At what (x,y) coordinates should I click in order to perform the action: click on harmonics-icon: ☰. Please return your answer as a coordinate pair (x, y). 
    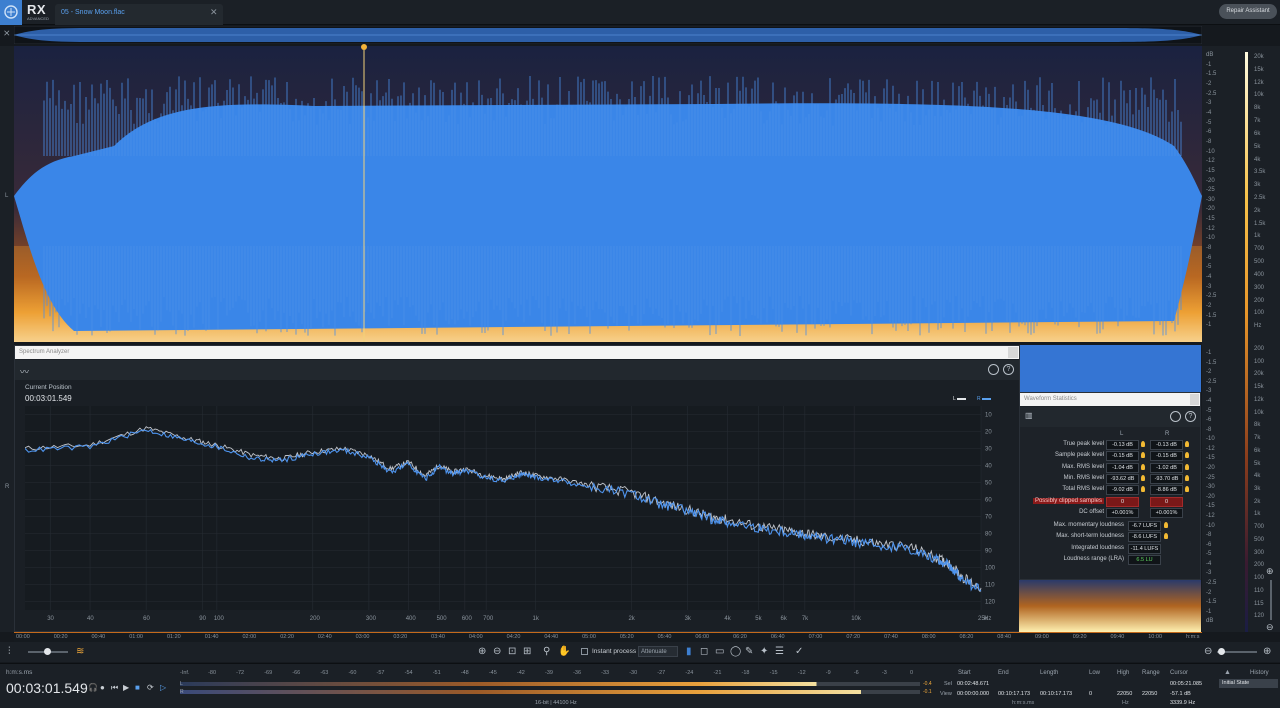
    Looking at the image, I should click on (779, 651).